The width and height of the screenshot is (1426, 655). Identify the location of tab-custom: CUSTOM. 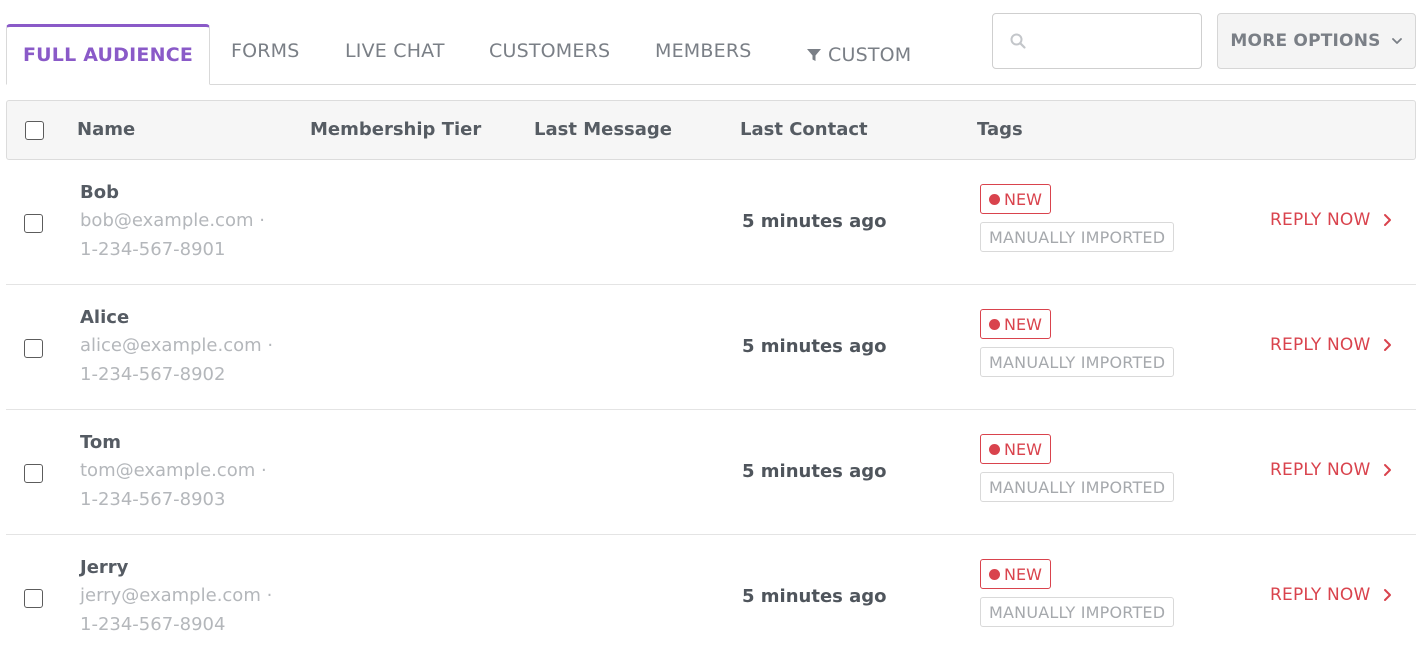
(858, 55).